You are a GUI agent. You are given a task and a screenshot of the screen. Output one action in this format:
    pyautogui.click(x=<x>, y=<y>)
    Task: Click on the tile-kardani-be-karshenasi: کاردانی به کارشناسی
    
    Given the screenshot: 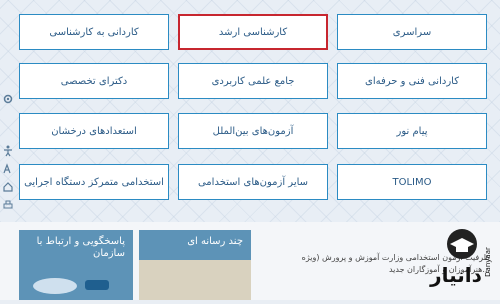 What is the action you would take?
    pyautogui.click(x=94, y=32)
    